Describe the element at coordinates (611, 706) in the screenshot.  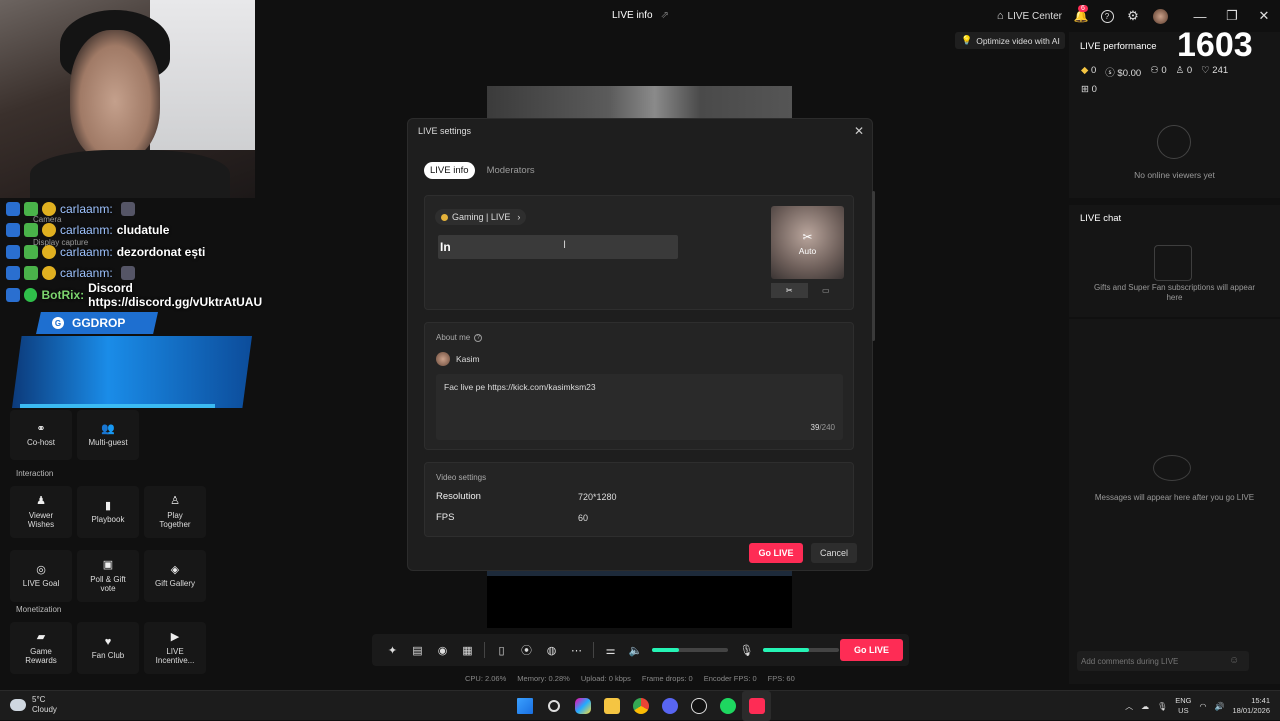
I see `explorer-button` at that location.